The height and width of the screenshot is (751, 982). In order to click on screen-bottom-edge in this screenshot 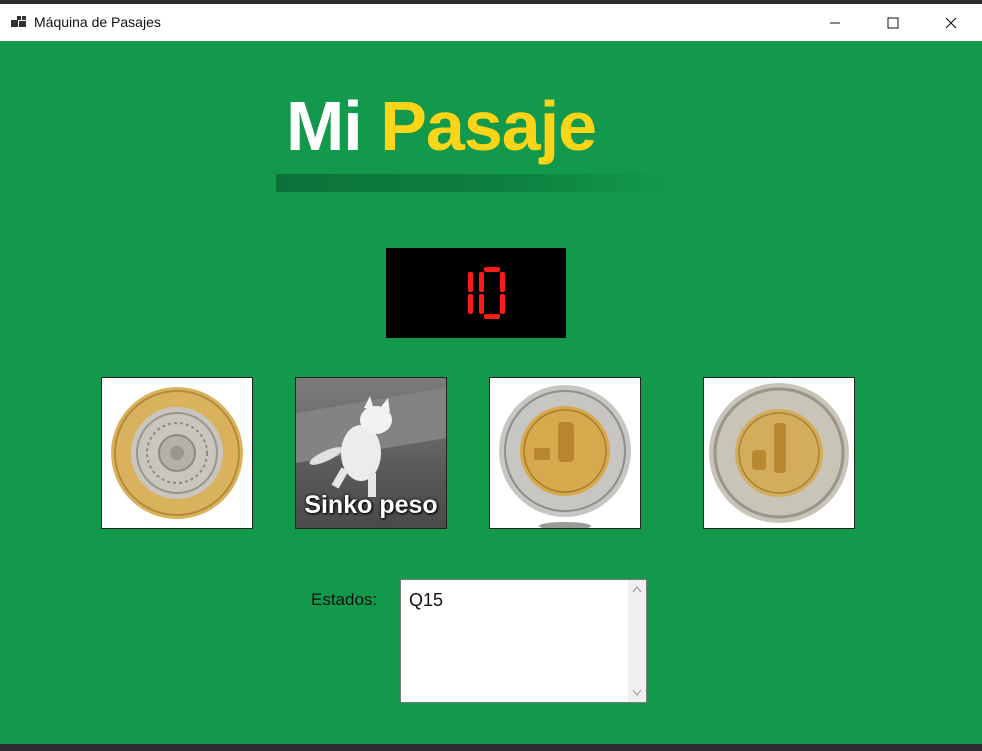, I will do `click(491, 747)`.